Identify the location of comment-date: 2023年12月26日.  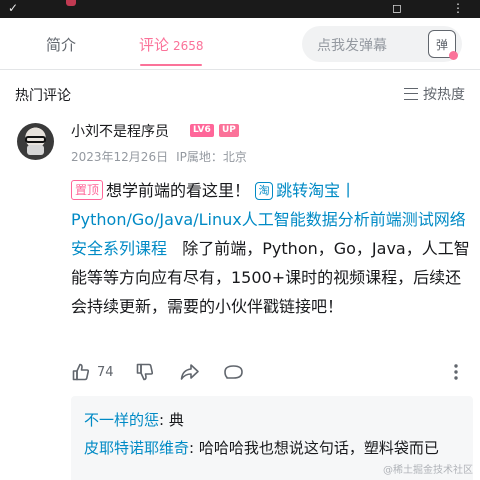
(120, 157).